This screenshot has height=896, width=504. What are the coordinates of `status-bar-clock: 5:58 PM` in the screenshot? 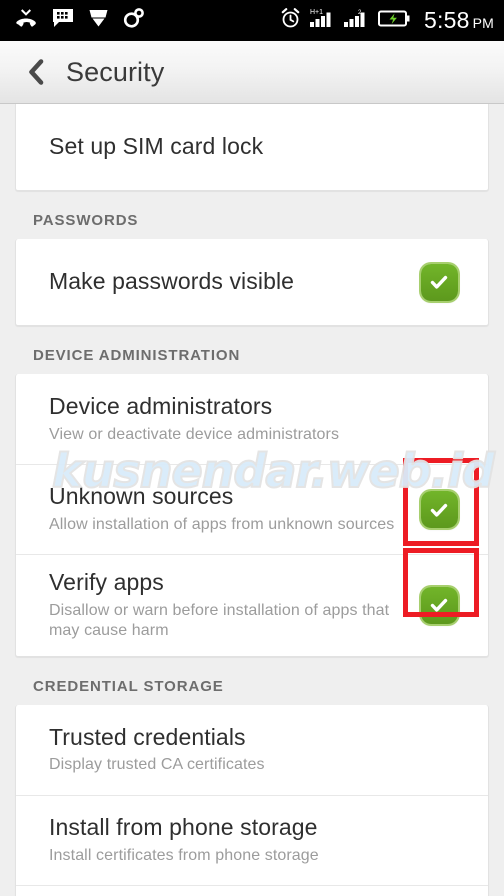 It's located at (459, 20).